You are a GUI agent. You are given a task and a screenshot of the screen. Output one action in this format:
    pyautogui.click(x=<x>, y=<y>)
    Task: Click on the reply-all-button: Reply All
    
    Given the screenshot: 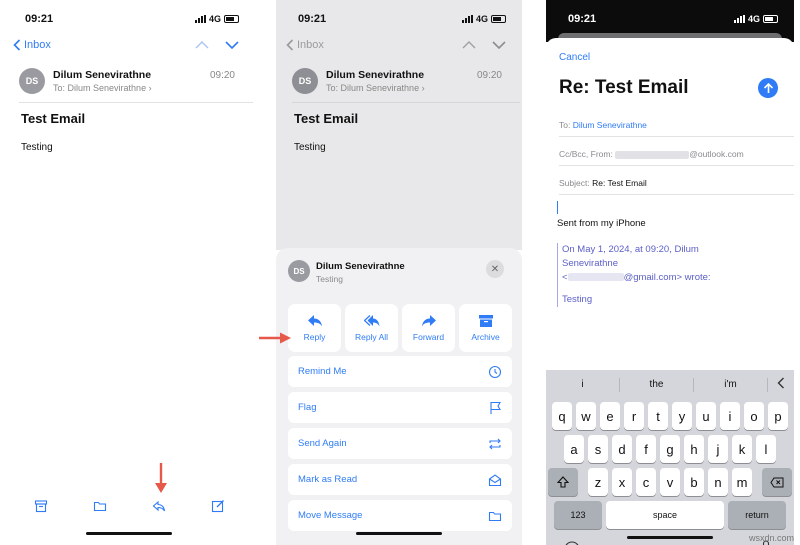 What is the action you would take?
    pyautogui.click(x=371, y=328)
    